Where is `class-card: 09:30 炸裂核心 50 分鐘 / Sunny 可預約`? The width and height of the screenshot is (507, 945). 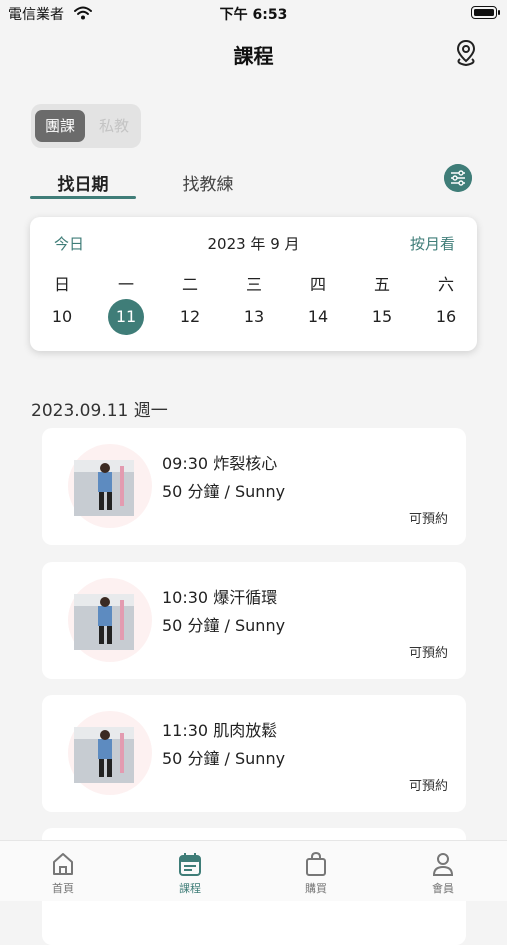
class-card: 09:30 炸裂核心 50 分鐘 / Sunny 可預約 is located at coordinates (254, 486).